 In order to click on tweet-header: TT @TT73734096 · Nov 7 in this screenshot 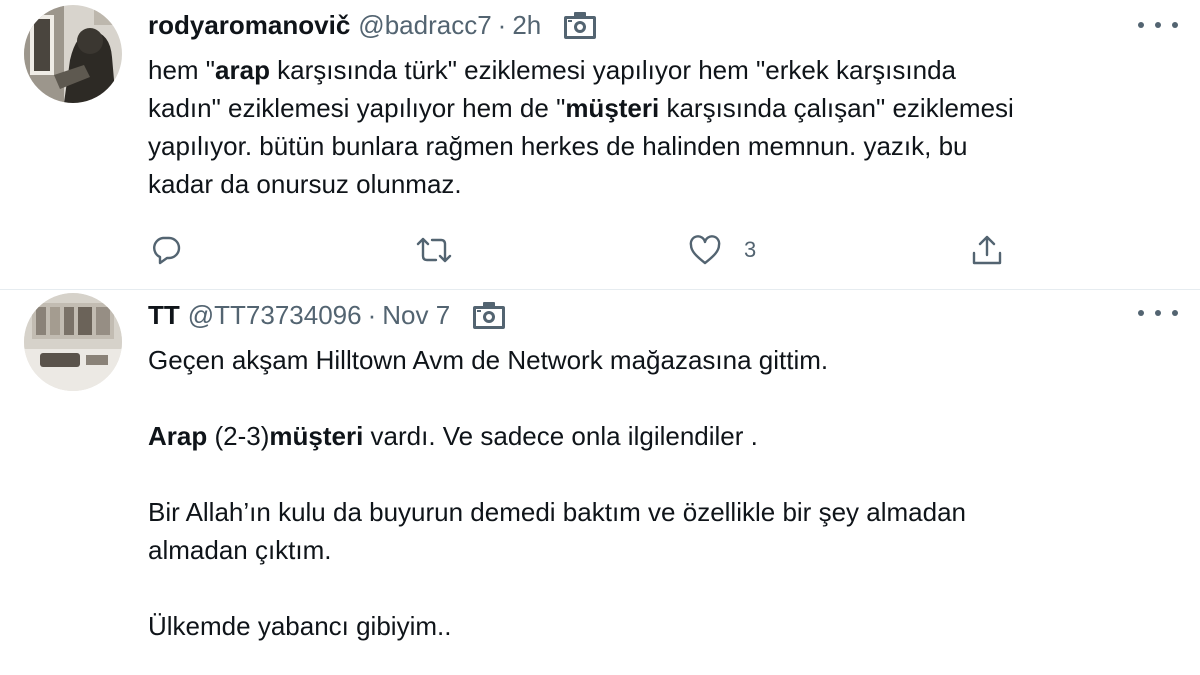, I will do `click(327, 315)`.